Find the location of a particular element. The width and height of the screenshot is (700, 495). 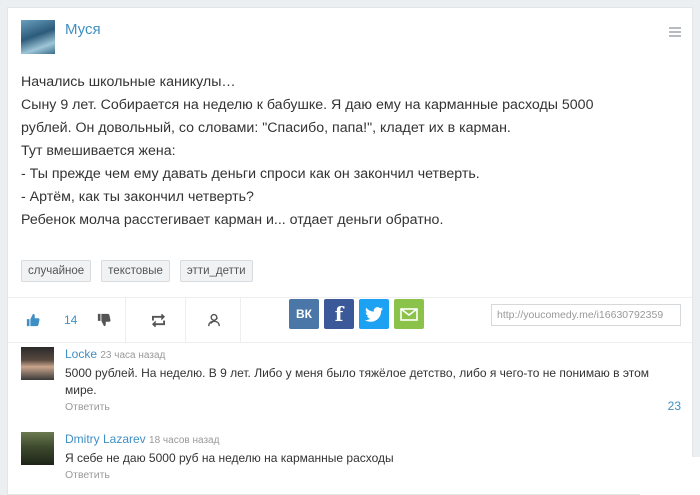

like-count: 14 is located at coordinates (71, 320).